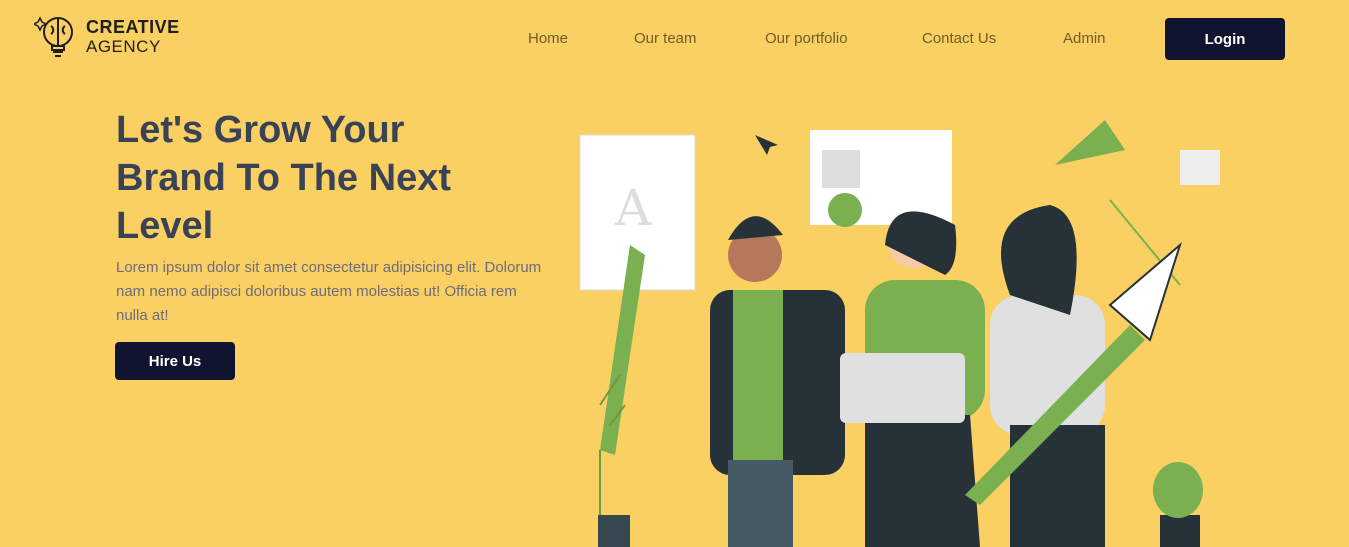 This screenshot has width=1349, height=547. I want to click on logo: CREATIVE AGENCY, so click(107, 37).